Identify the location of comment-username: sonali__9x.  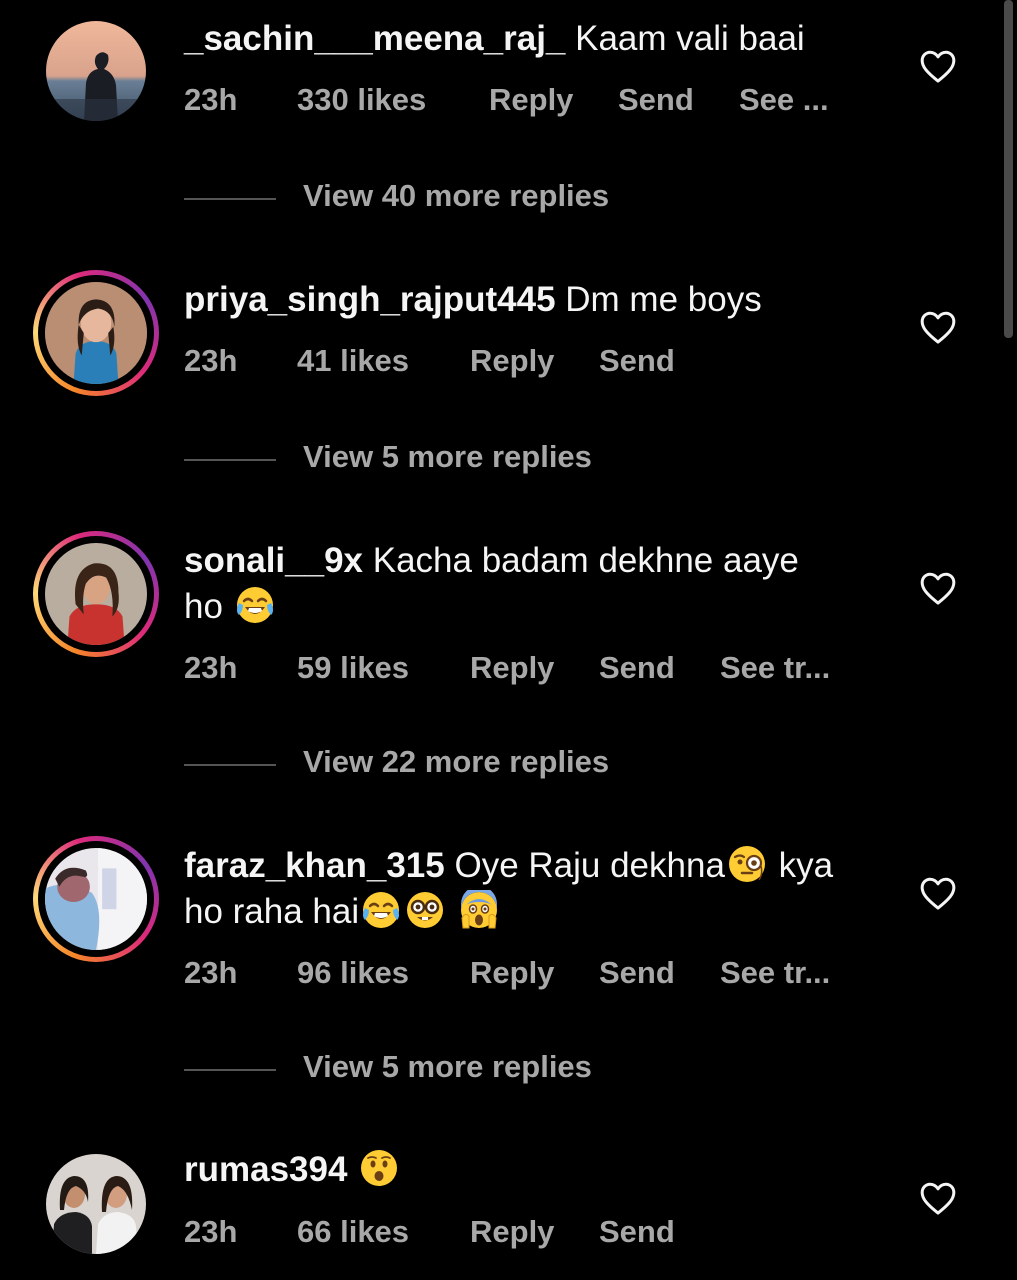
(273, 560).